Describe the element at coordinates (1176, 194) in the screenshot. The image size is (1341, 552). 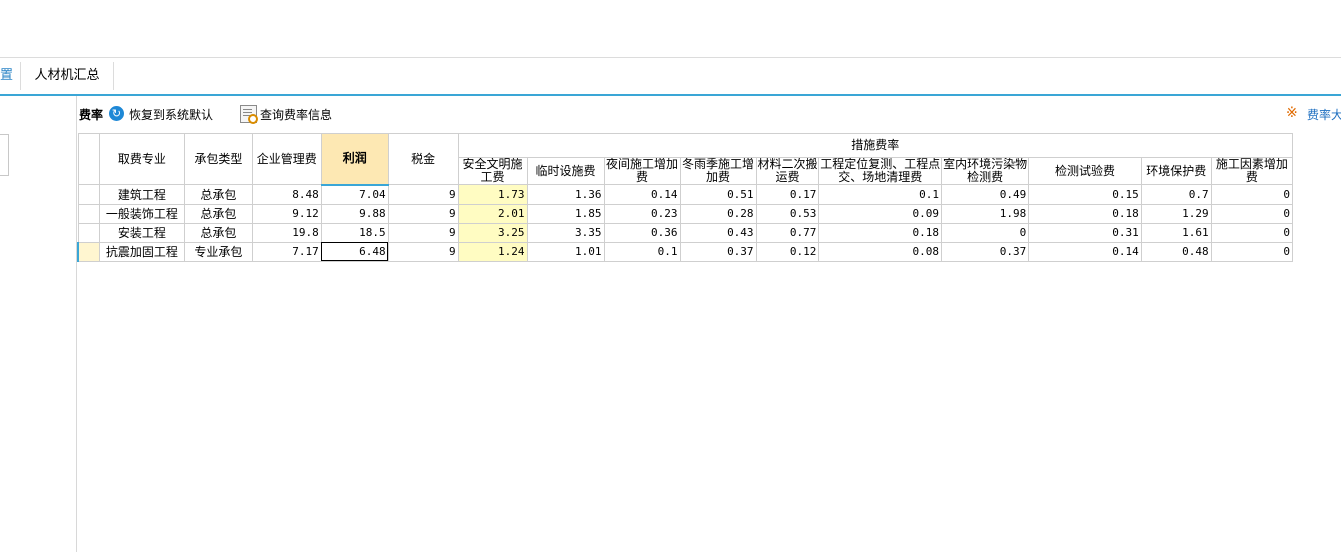
I see `table-cell: 0.7` at that location.